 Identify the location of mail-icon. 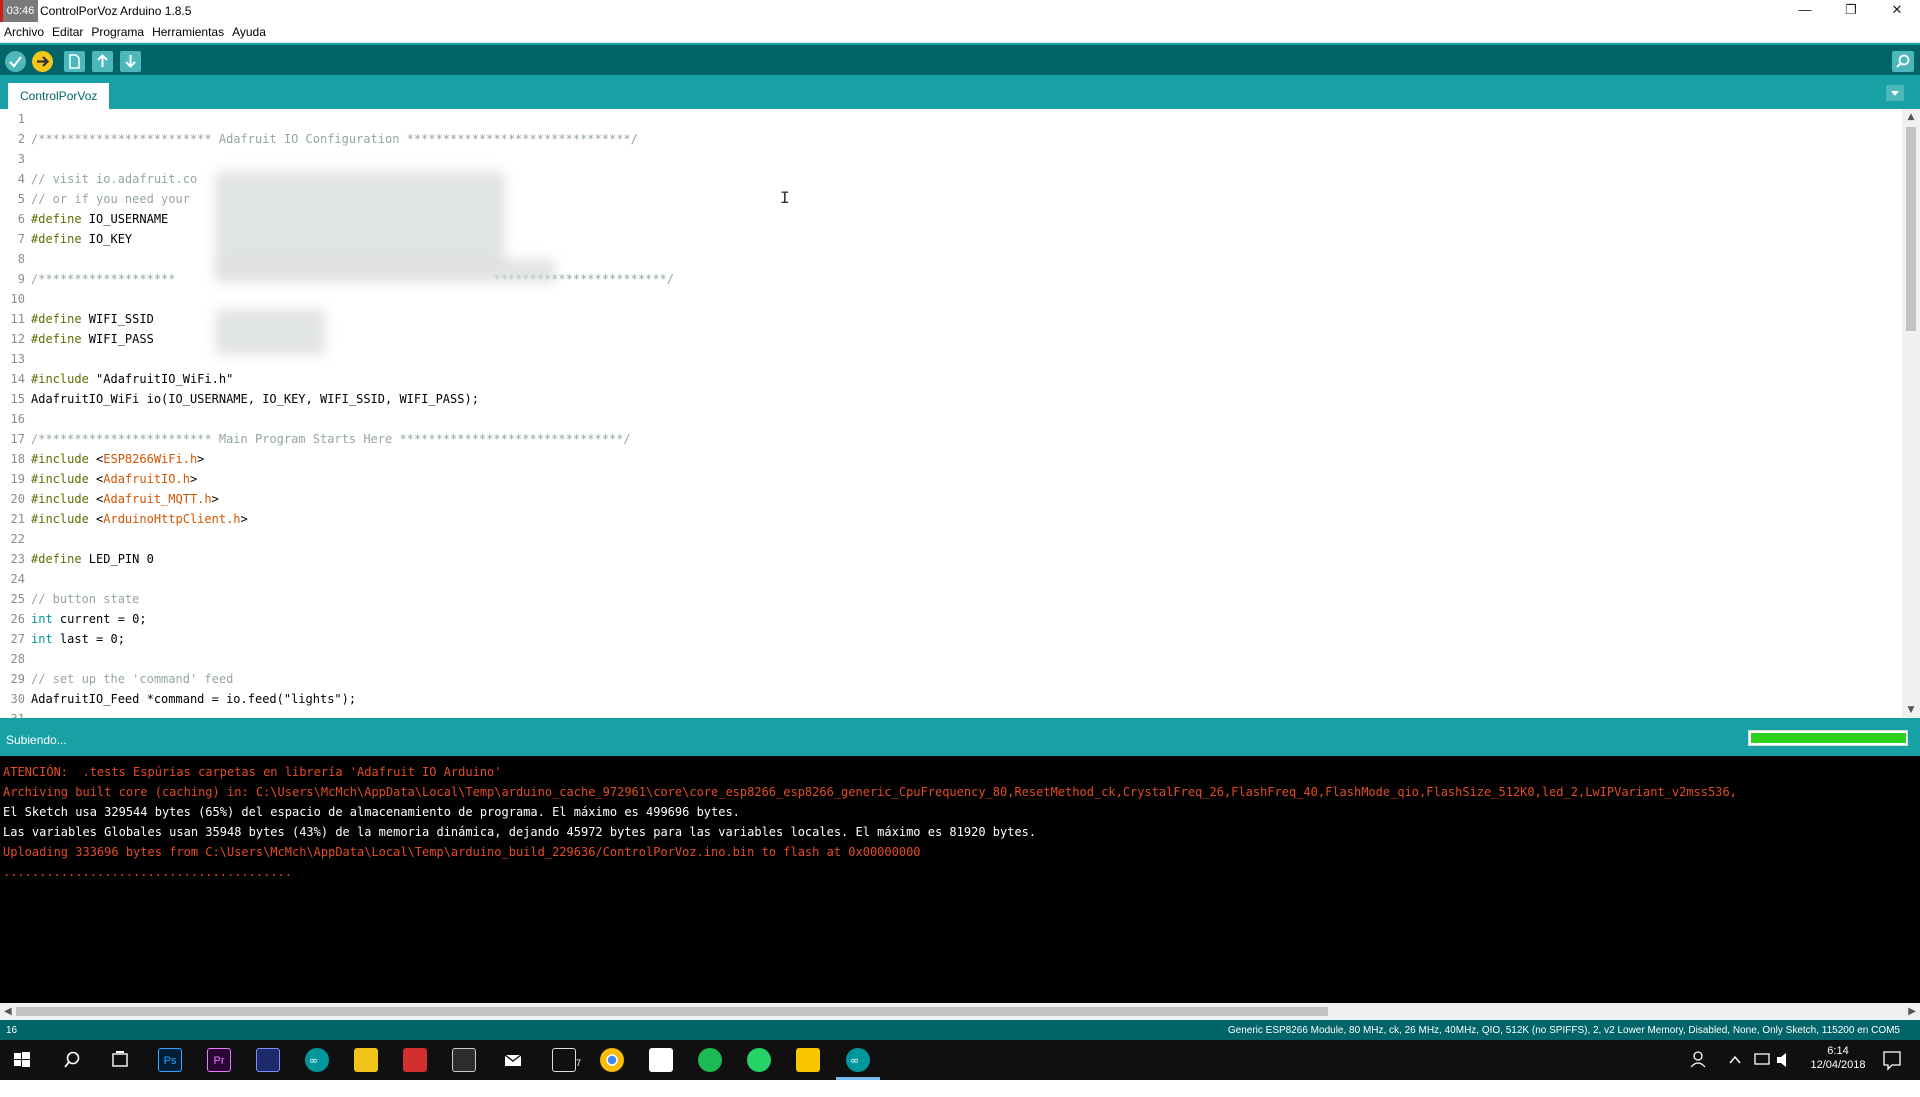
(513, 1060).